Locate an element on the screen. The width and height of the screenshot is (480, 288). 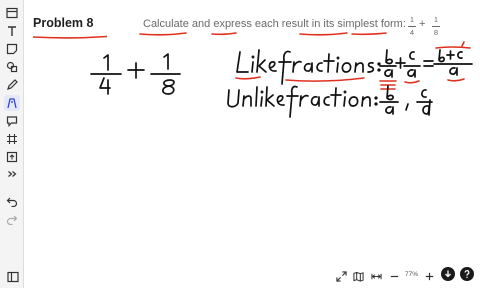
more-icon is located at coordinates (12, 174).